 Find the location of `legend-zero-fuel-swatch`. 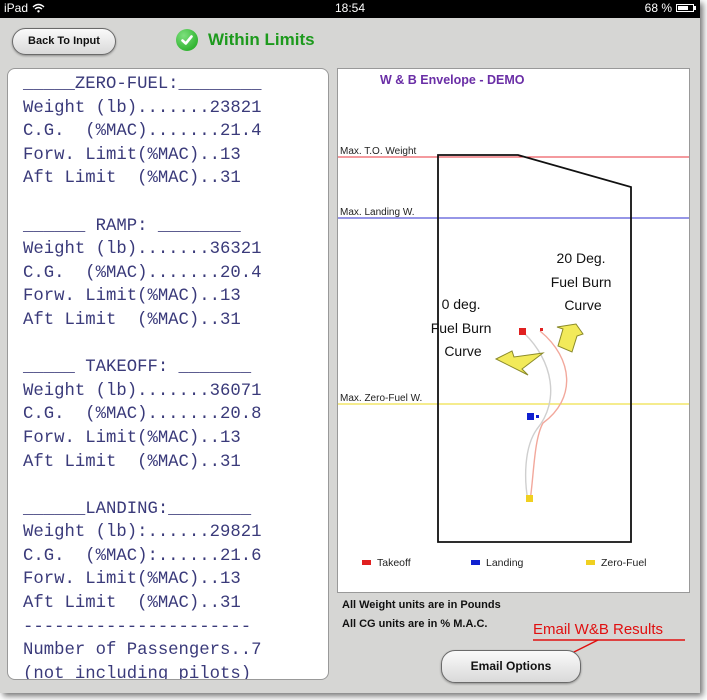

legend-zero-fuel-swatch is located at coordinates (590, 562).